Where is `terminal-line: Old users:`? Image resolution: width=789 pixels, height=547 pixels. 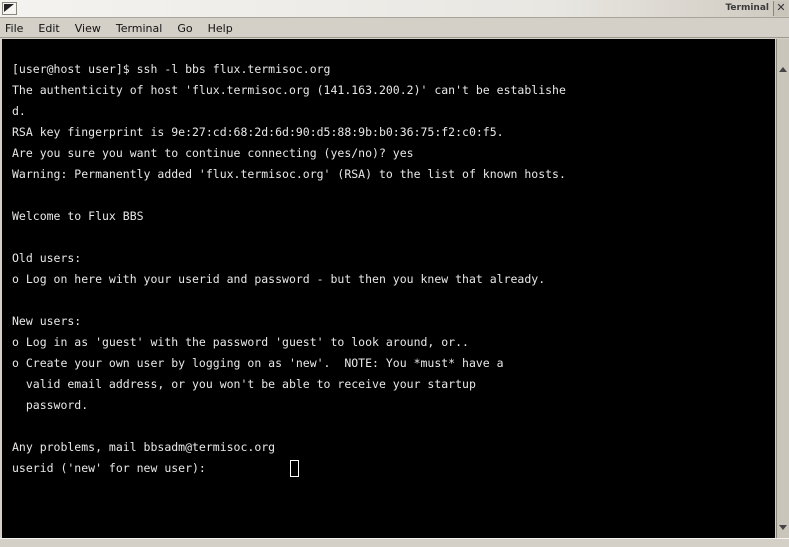 terminal-line: Old users: is located at coordinates (47, 258).